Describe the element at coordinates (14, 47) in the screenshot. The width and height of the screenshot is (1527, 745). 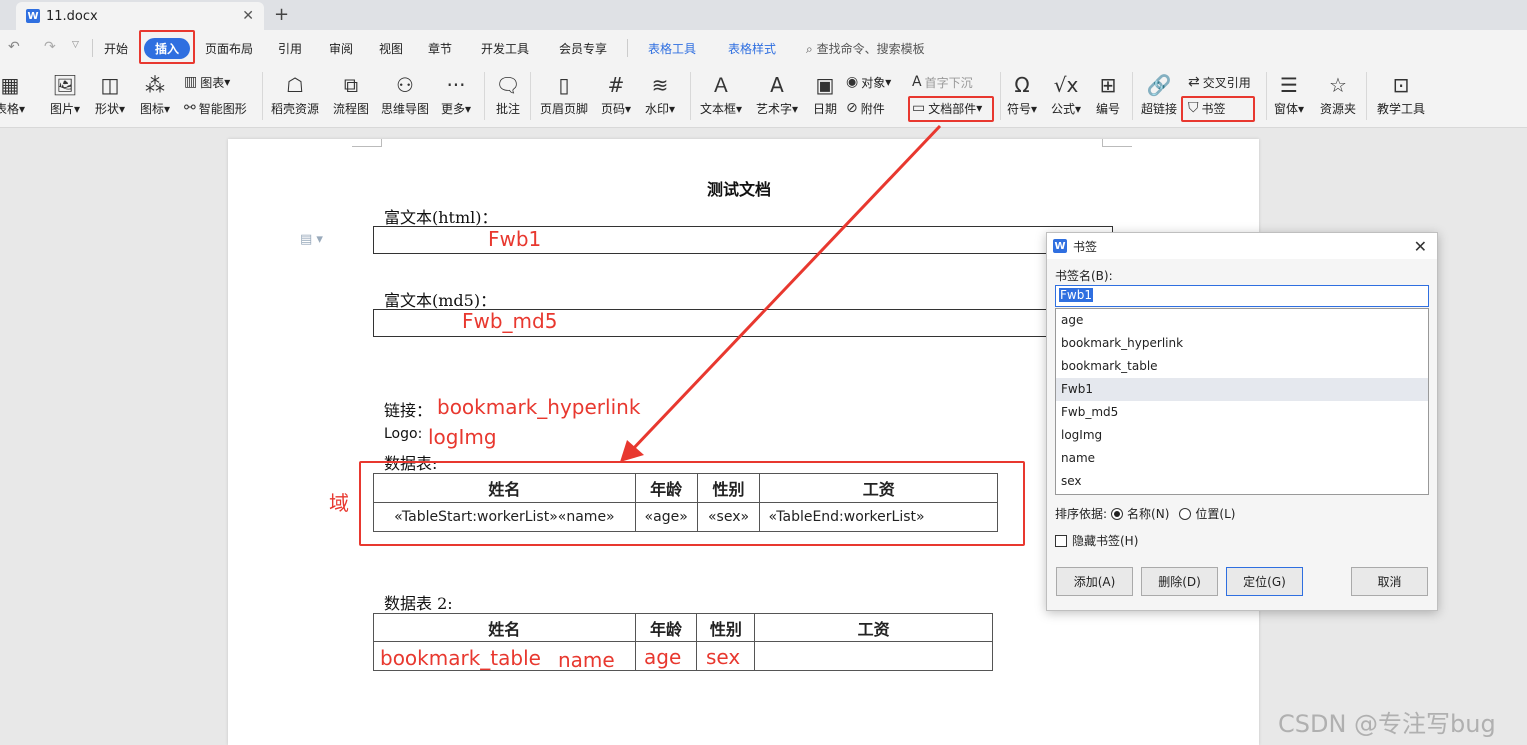
I see `undo-icon: ↶` at that location.